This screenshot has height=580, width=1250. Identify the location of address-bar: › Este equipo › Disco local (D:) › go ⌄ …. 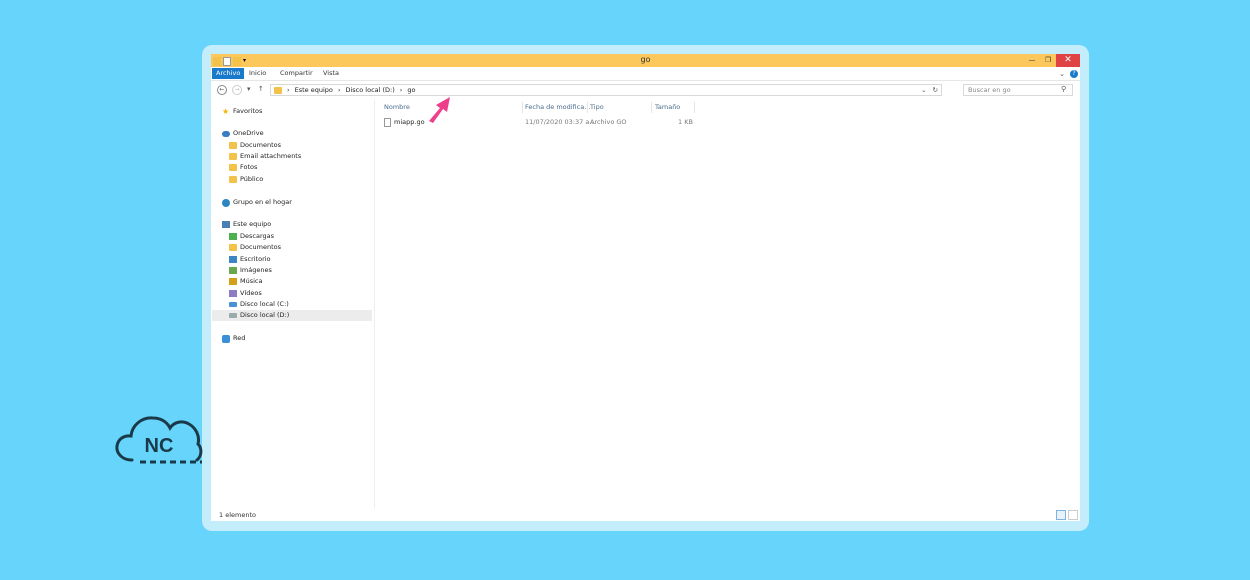
(606, 90).